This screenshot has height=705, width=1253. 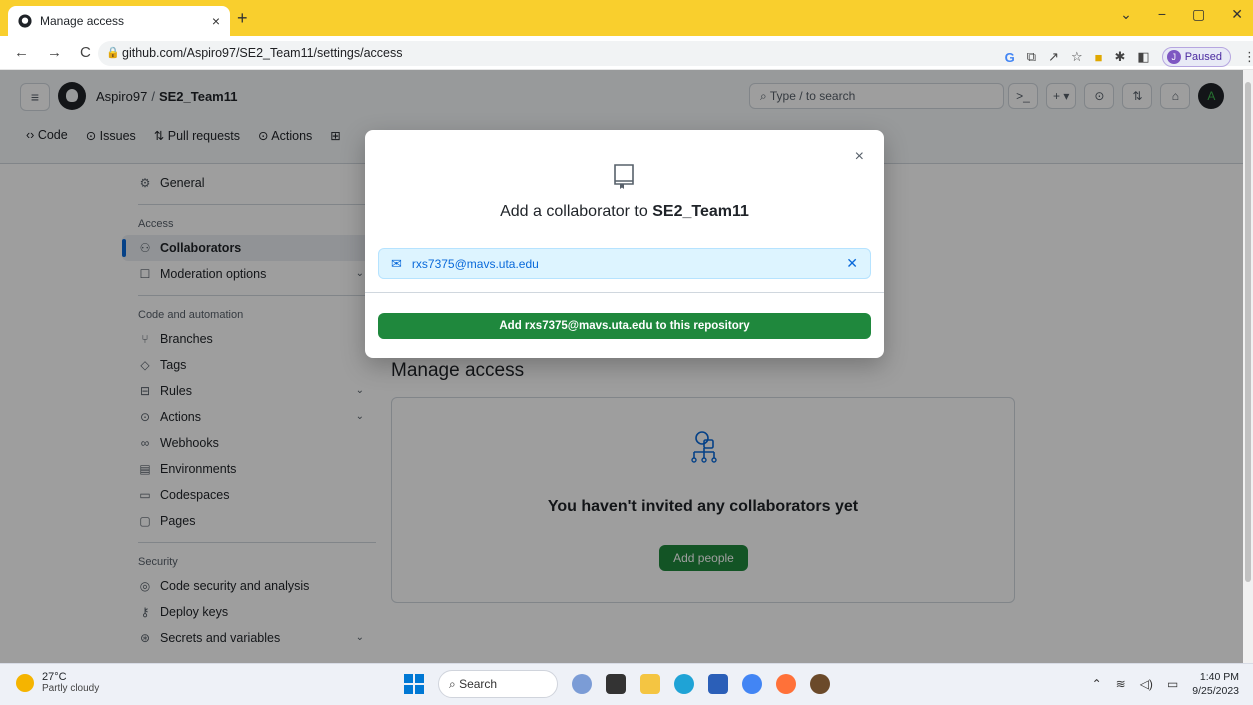 I want to click on browser-extensions: G ⧉ ↗ ☆ ■ ✱ ◧ J Paused ⋮, so click(x=1129, y=57).